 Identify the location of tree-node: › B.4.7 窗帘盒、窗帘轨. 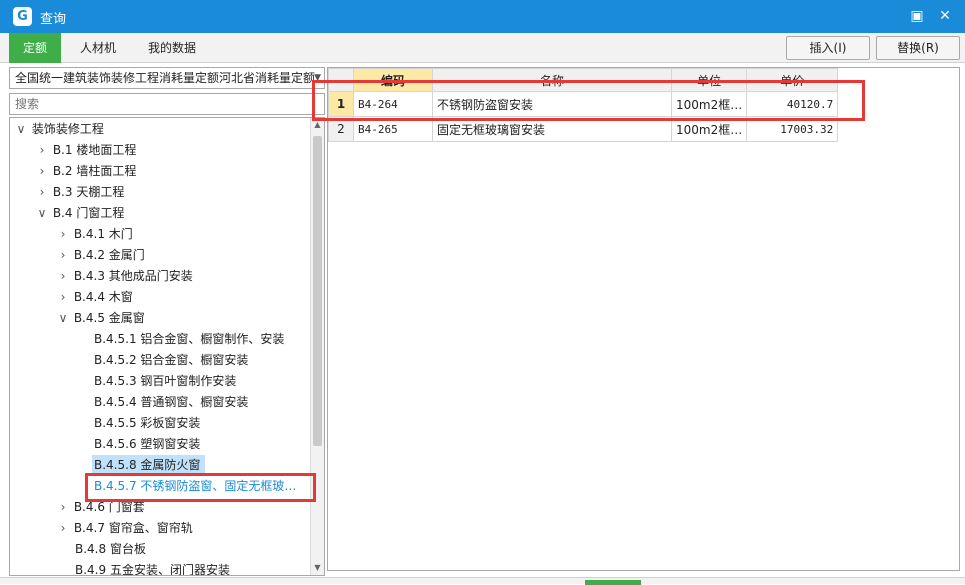
(124, 528).